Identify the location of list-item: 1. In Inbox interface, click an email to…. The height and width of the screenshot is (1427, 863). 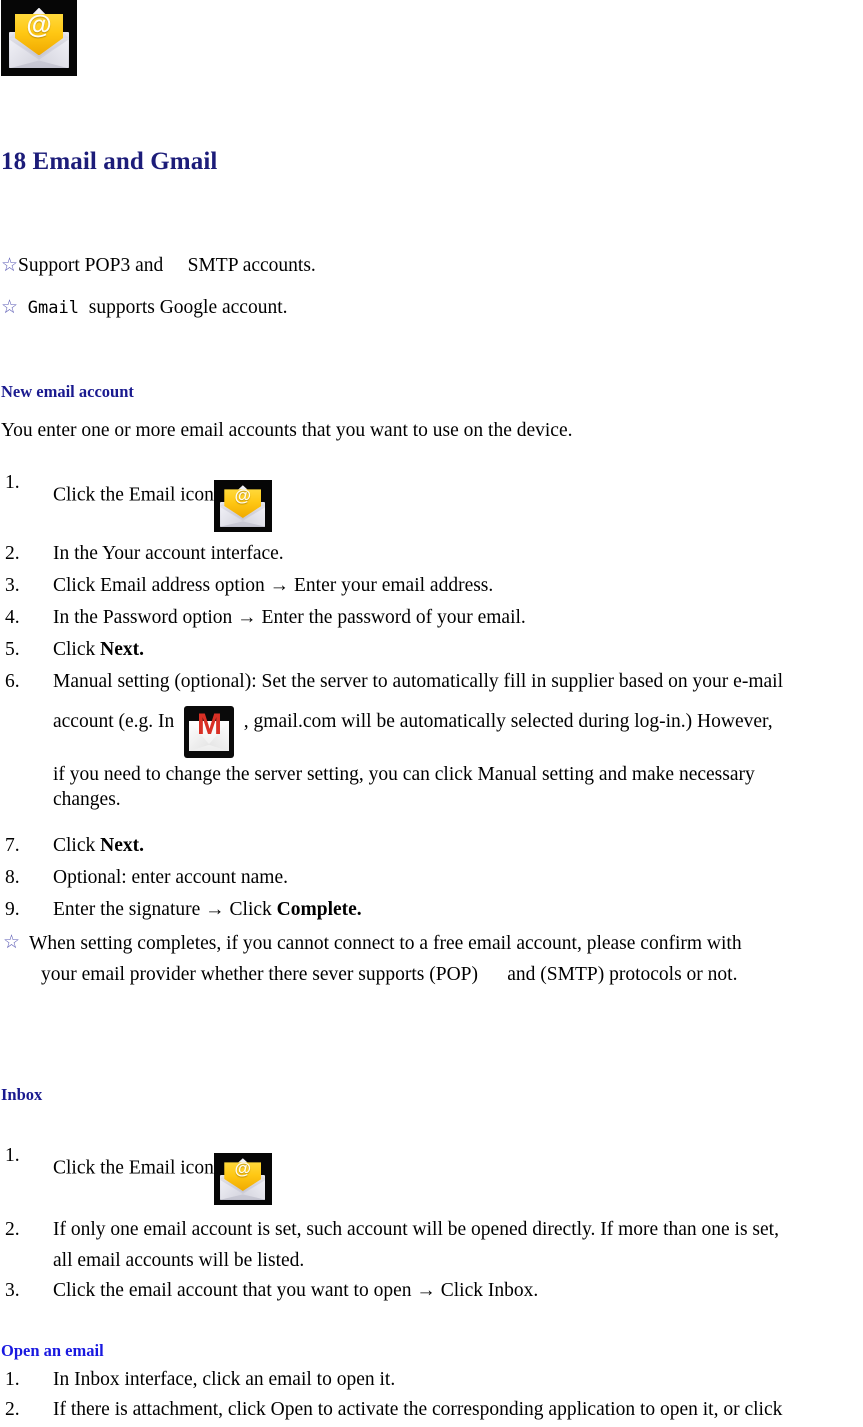
(434, 1379).